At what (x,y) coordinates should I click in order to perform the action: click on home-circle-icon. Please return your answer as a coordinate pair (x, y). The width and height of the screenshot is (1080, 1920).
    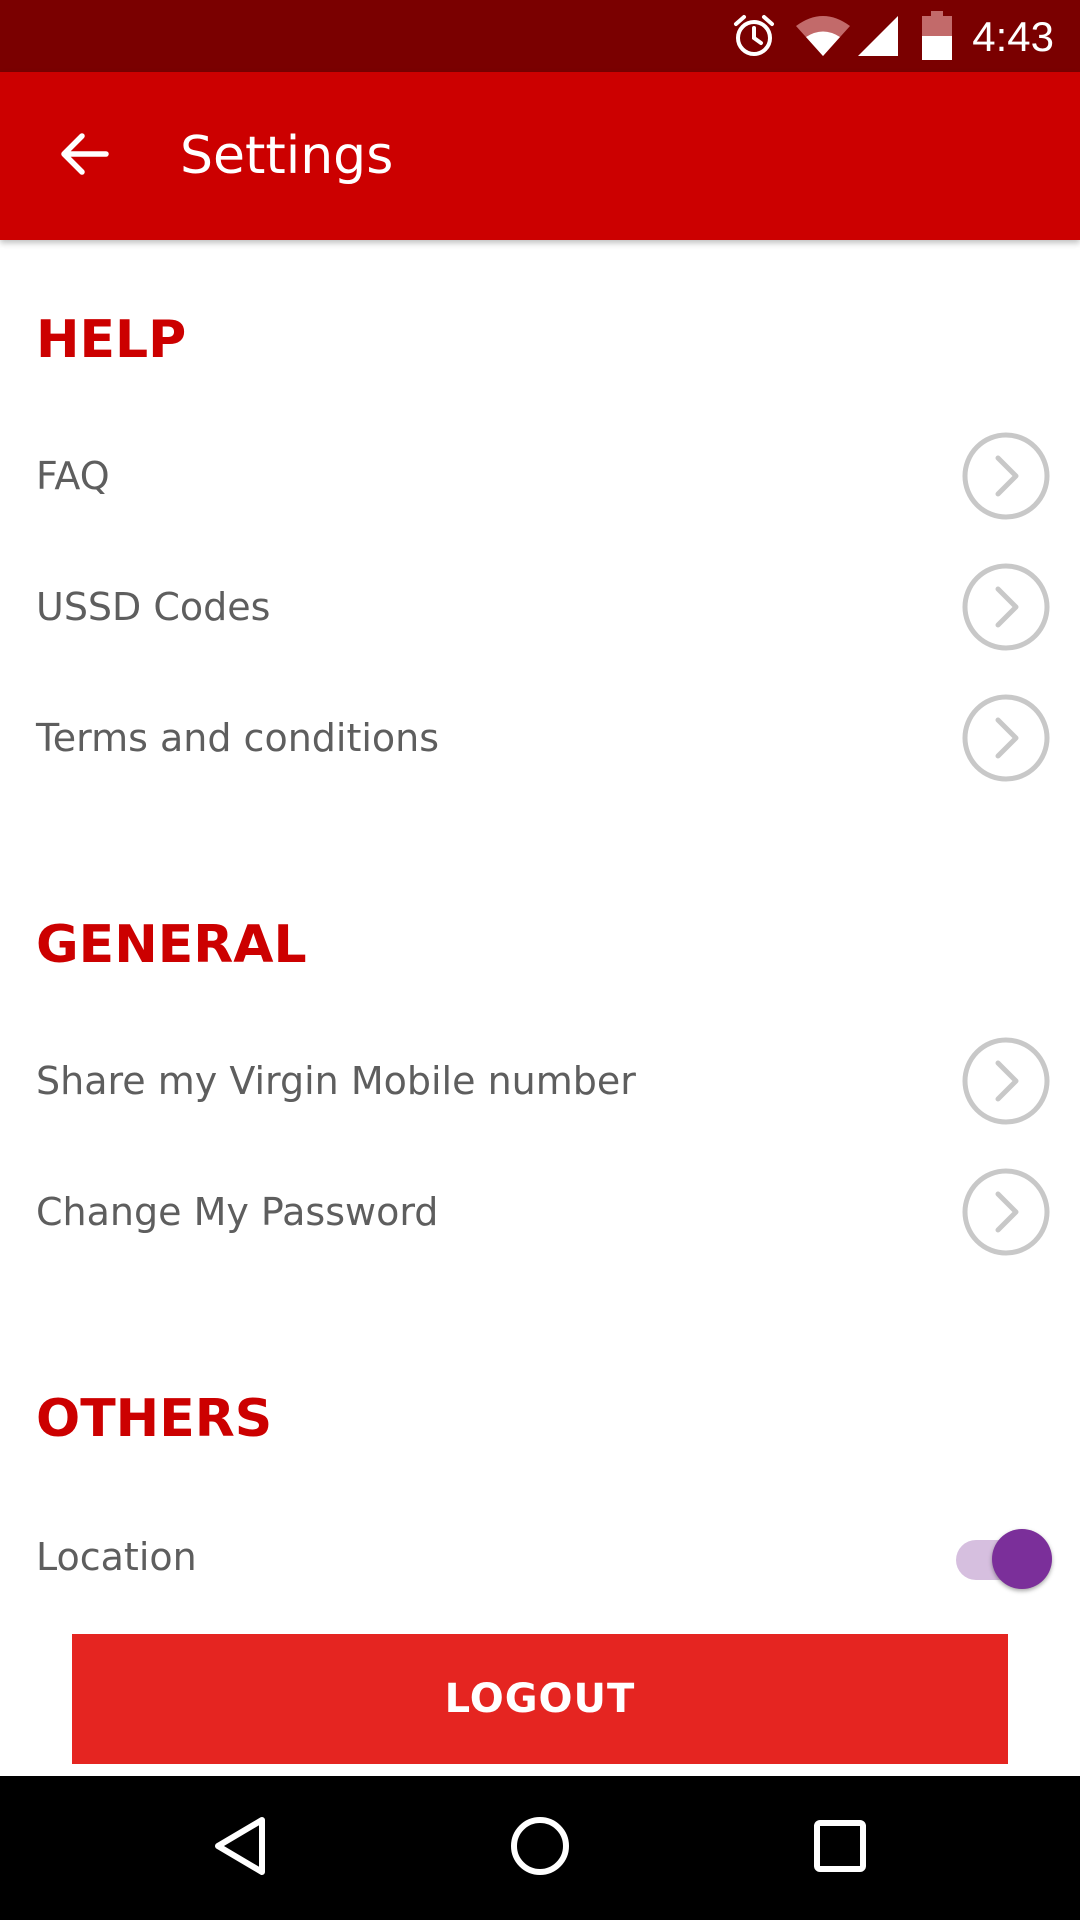
    Looking at the image, I should click on (540, 1848).